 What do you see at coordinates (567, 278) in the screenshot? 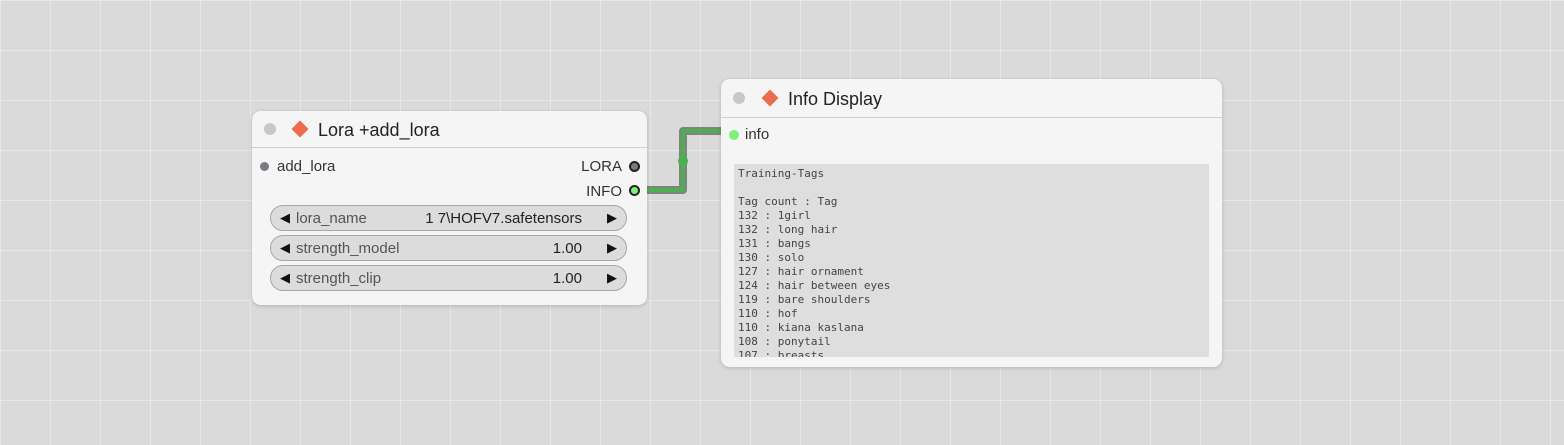
I see `strength-clip-value: 1.00` at bounding box center [567, 278].